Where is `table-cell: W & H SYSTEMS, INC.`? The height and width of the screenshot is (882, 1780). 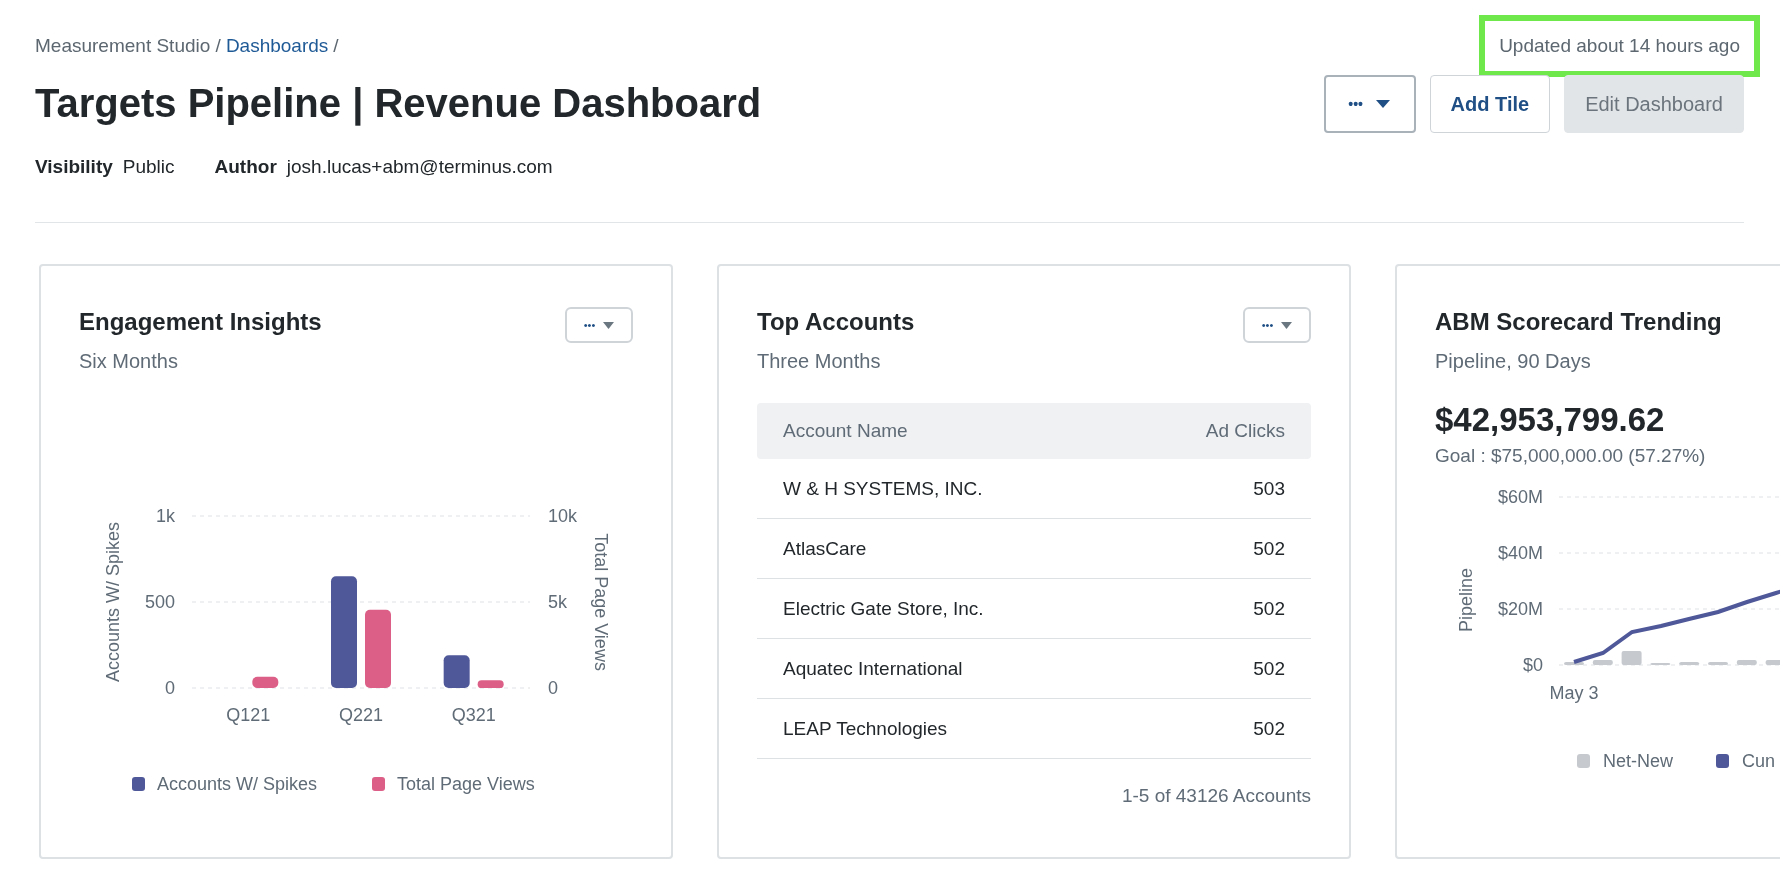 table-cell: W & H SYSTEMS, INC. is located at coordinates (883, 488).